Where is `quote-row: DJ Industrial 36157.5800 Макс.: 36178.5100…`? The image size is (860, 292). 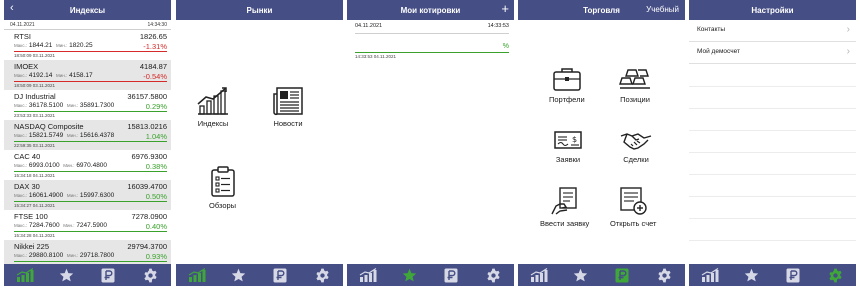
quote-row: DJ Industrial 36157.5800 Макс.: 36178.5100… is located at coordinates (87, 105).